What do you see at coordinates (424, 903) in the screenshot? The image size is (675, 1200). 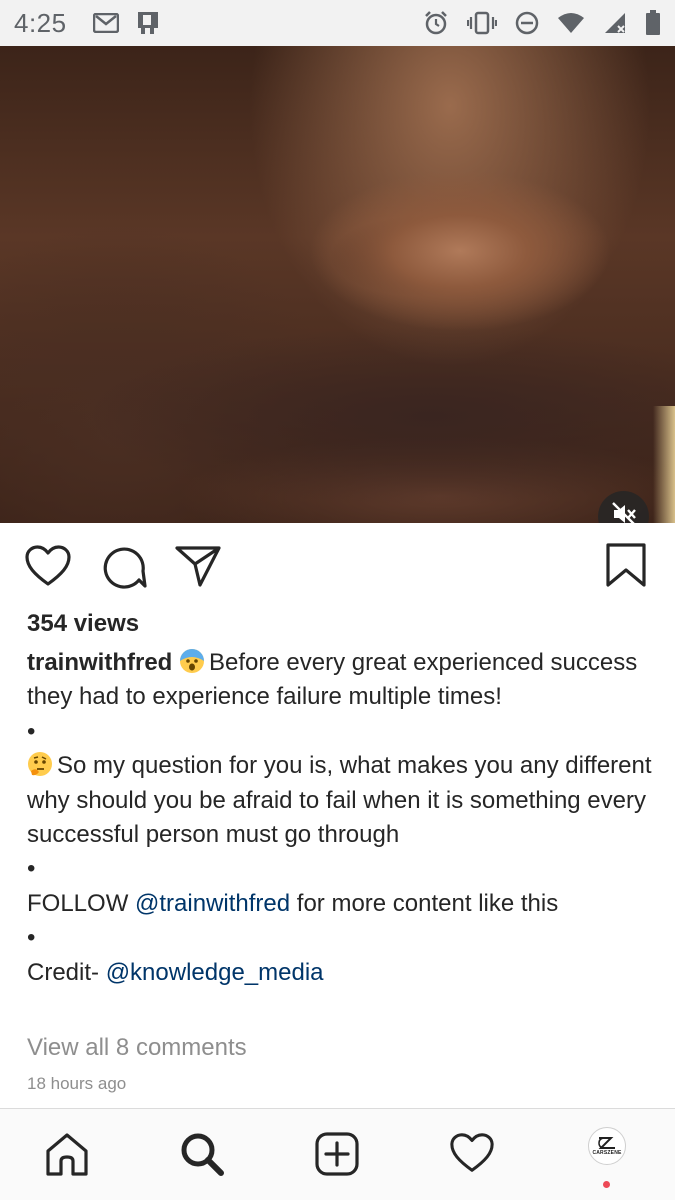 I see `caption-follow-suffix: for more content like this` at bounding box center [424, 903].